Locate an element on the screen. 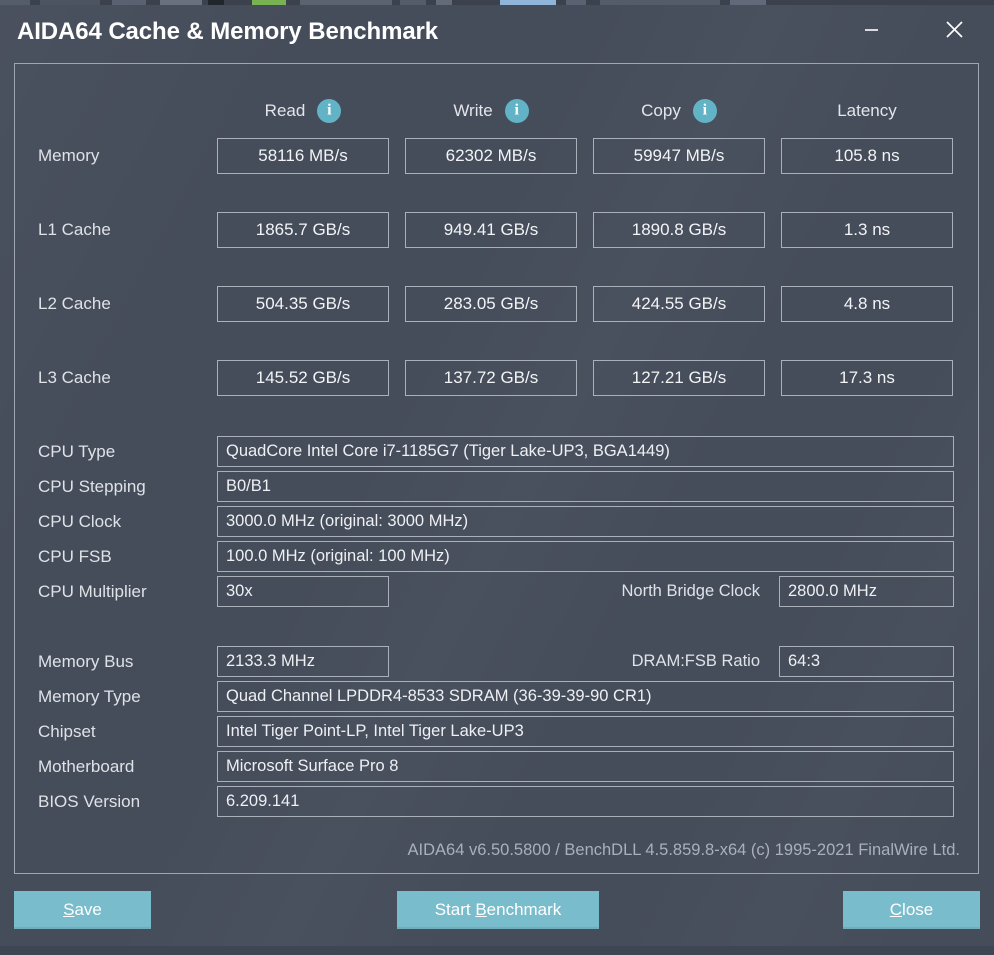 The image size is (994, 955). start-benchmark-button: Start Benchmark is located at coordinates (498, 910).